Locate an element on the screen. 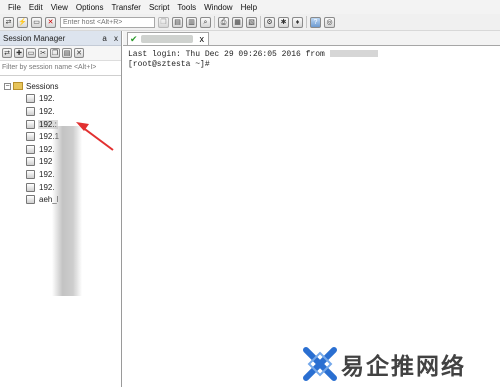  watermark-logo-icon is located at coordinates (320, 364).